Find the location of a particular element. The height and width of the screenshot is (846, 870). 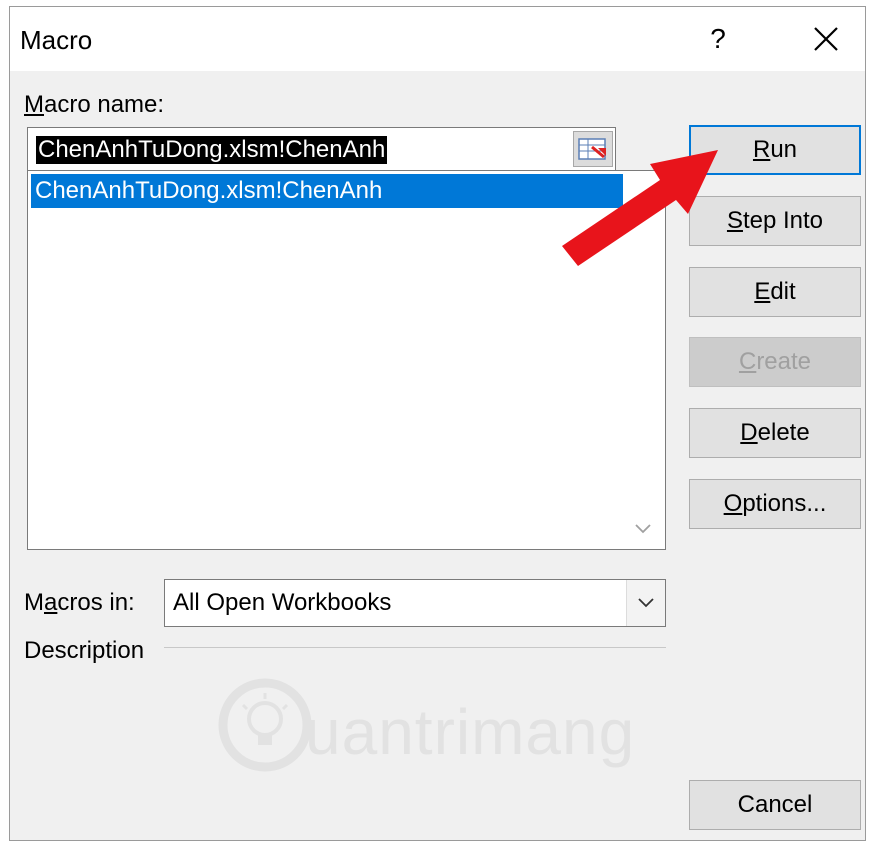

description-label: Description is located at coordinates (84, 650).